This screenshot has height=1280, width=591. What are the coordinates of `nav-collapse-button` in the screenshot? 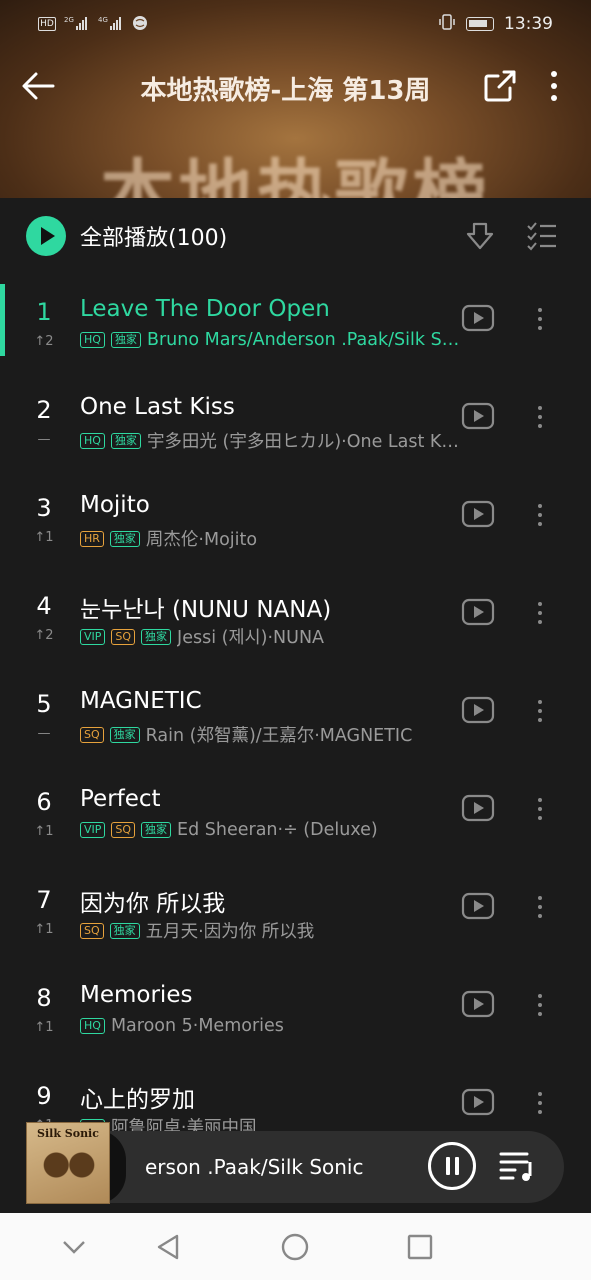 It's located at (74, 1247).